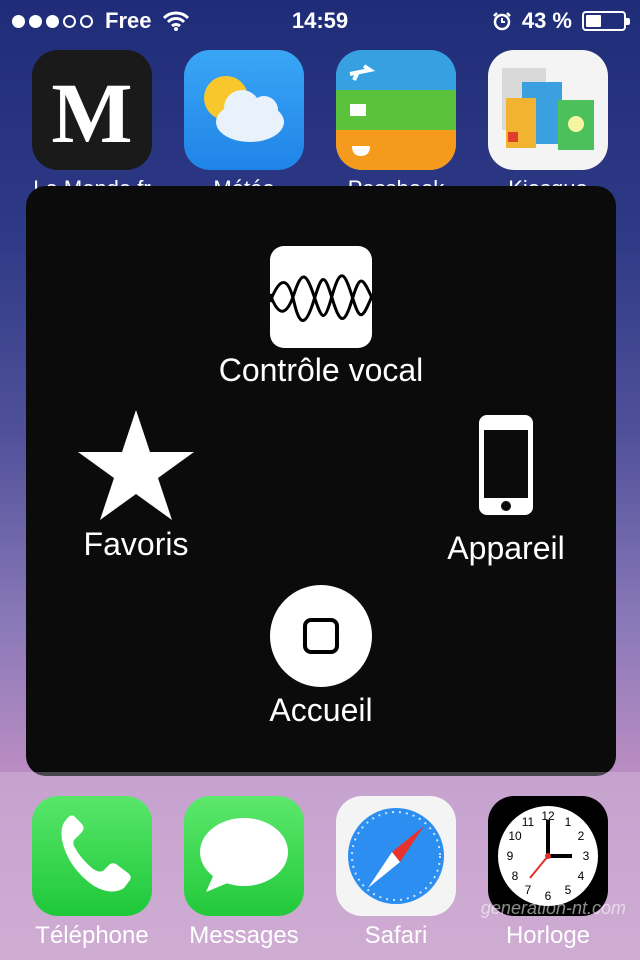 The width and height of the screenshot is (640, 960). Describe the element at coordinates (321, 297) in the screenshot. I see `voice-wave-icon` at that location.